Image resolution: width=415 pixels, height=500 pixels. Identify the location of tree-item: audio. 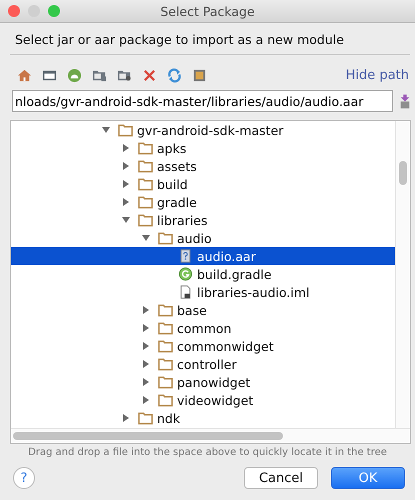
(203, 238).